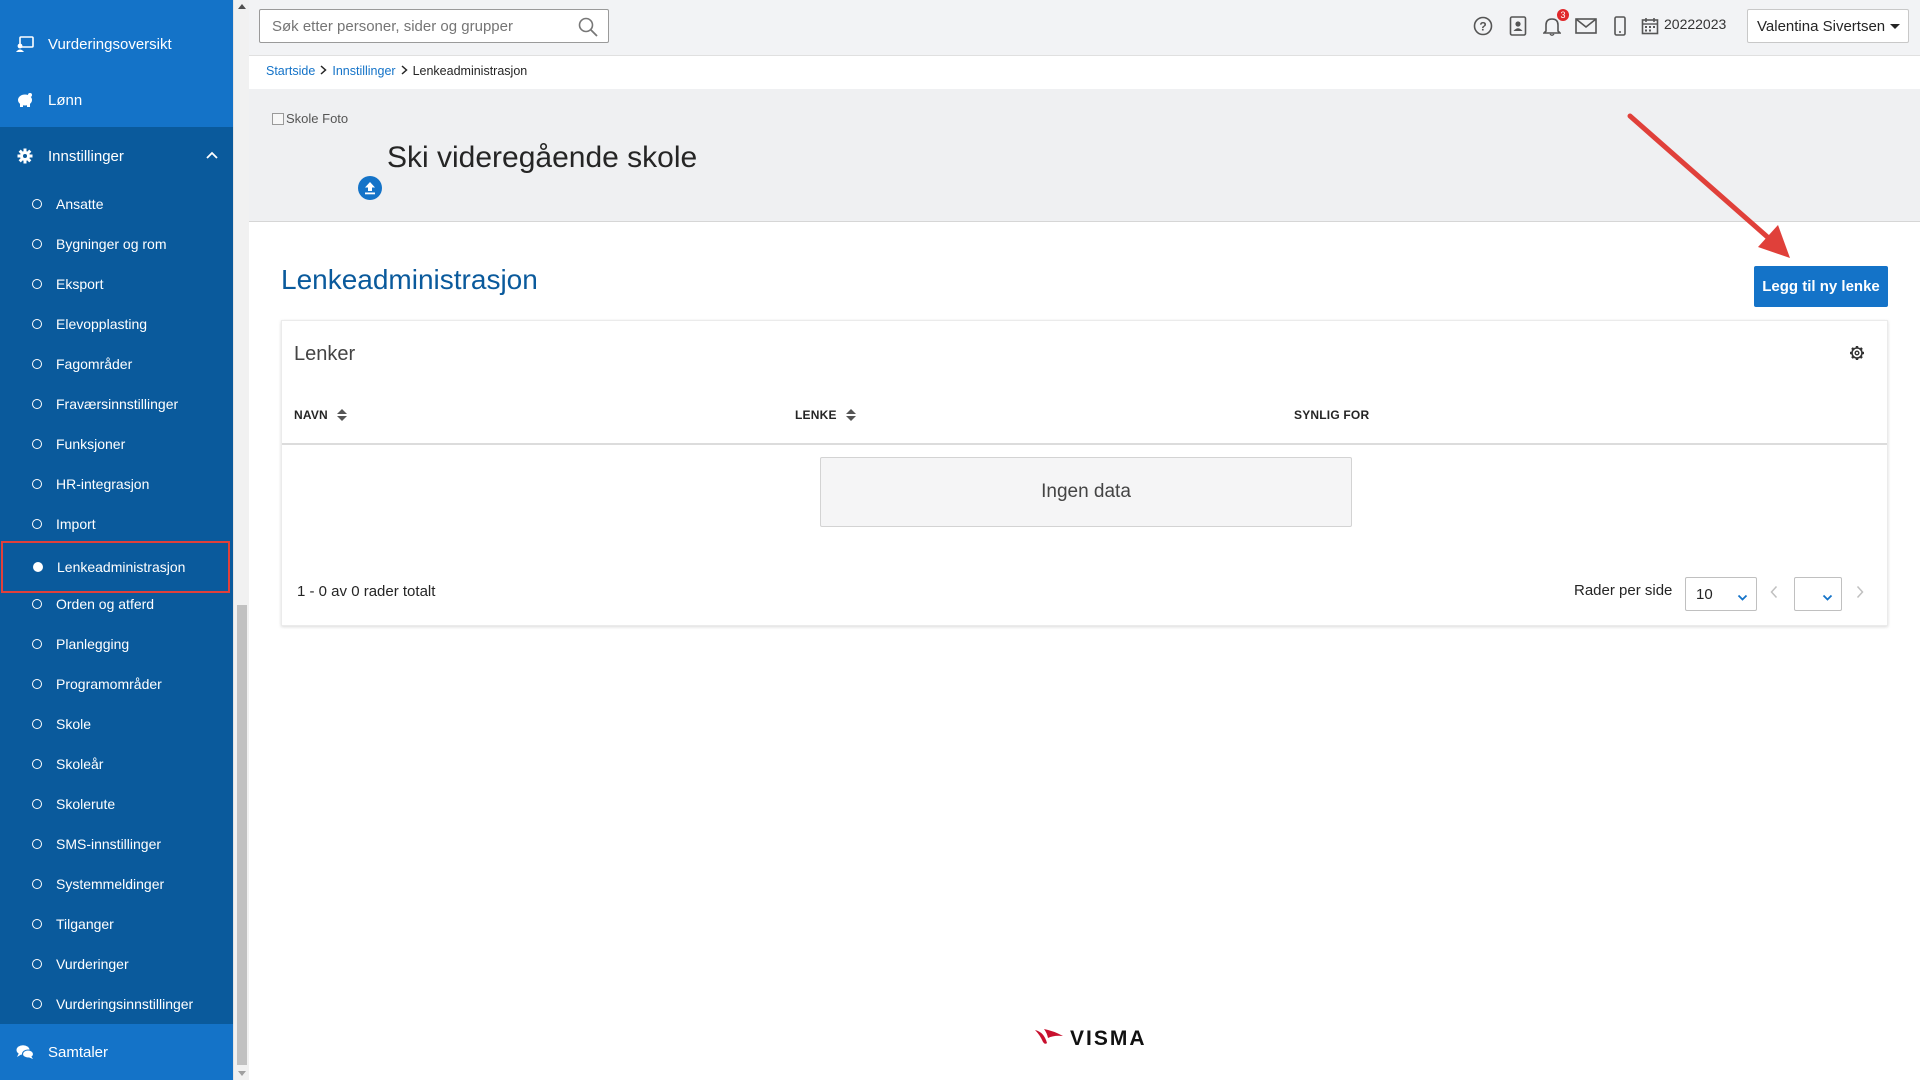 The image size is (1920, 1080). What do you see at coordinates (1555, 23) in the screenshot?
I see `notification-bell-icon: 3` at bounding box center [1555, 23].